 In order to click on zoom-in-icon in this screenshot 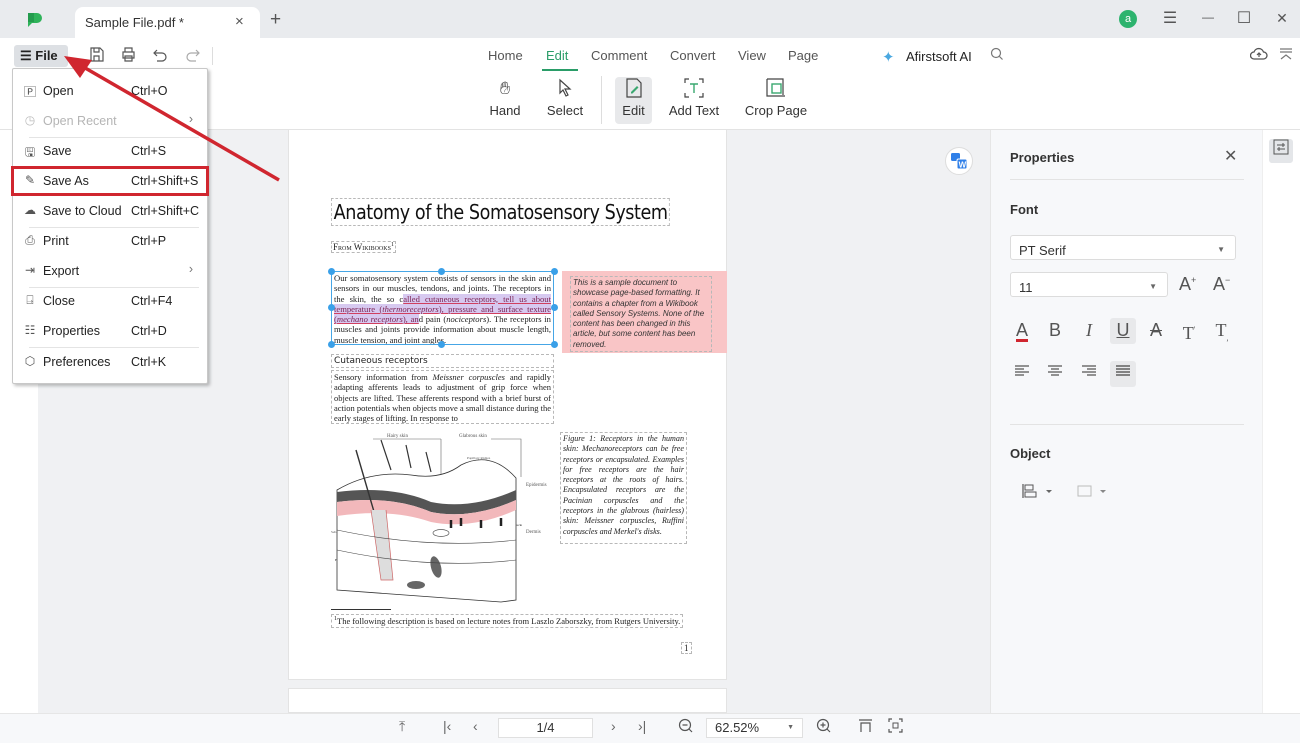, I will do `click(823, 727)`.